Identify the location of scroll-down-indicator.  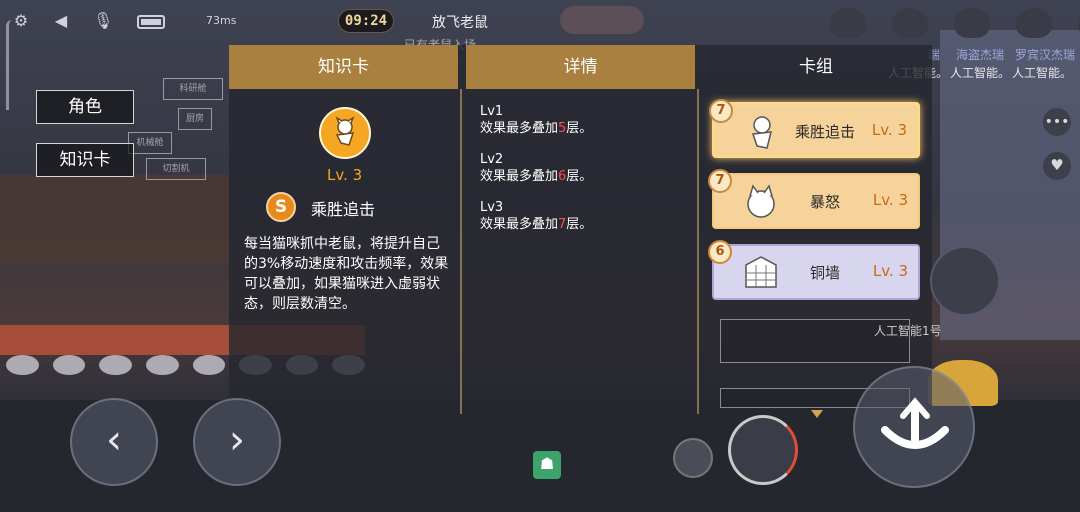
(817, 414).